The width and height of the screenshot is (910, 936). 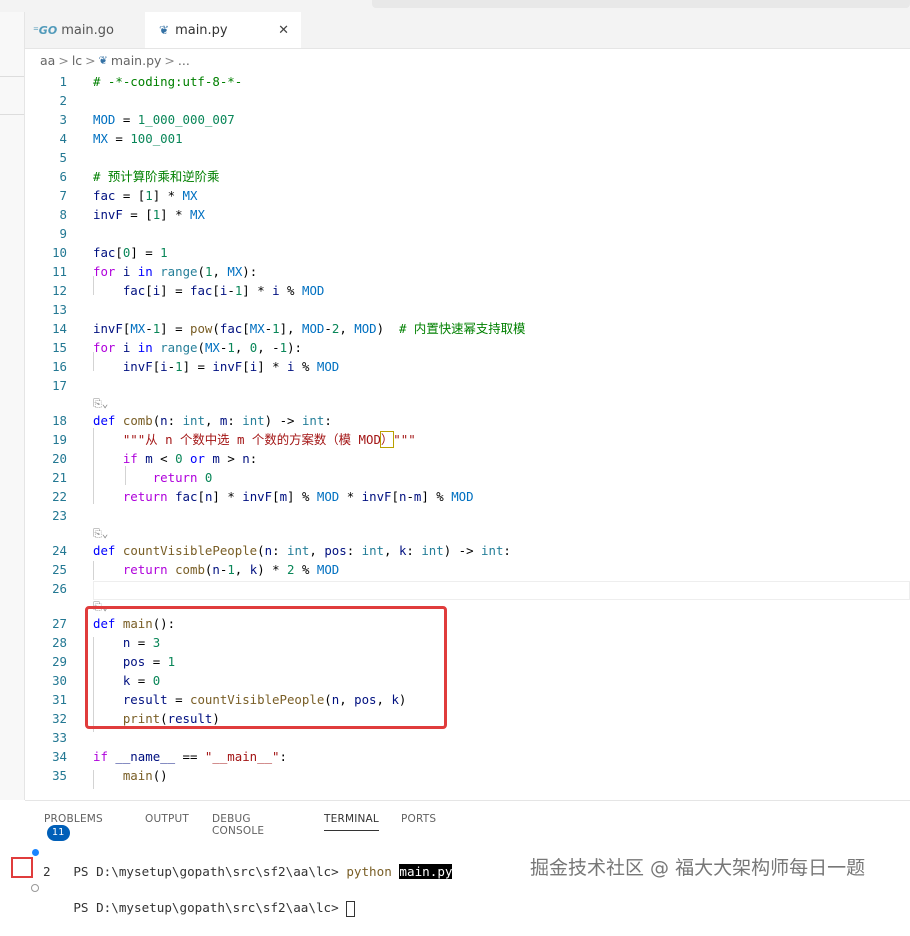 What do you see at coordinates (266, 667) in the screenshot?
I see `main-function-highlight-box` at bounding box center [266, 667].